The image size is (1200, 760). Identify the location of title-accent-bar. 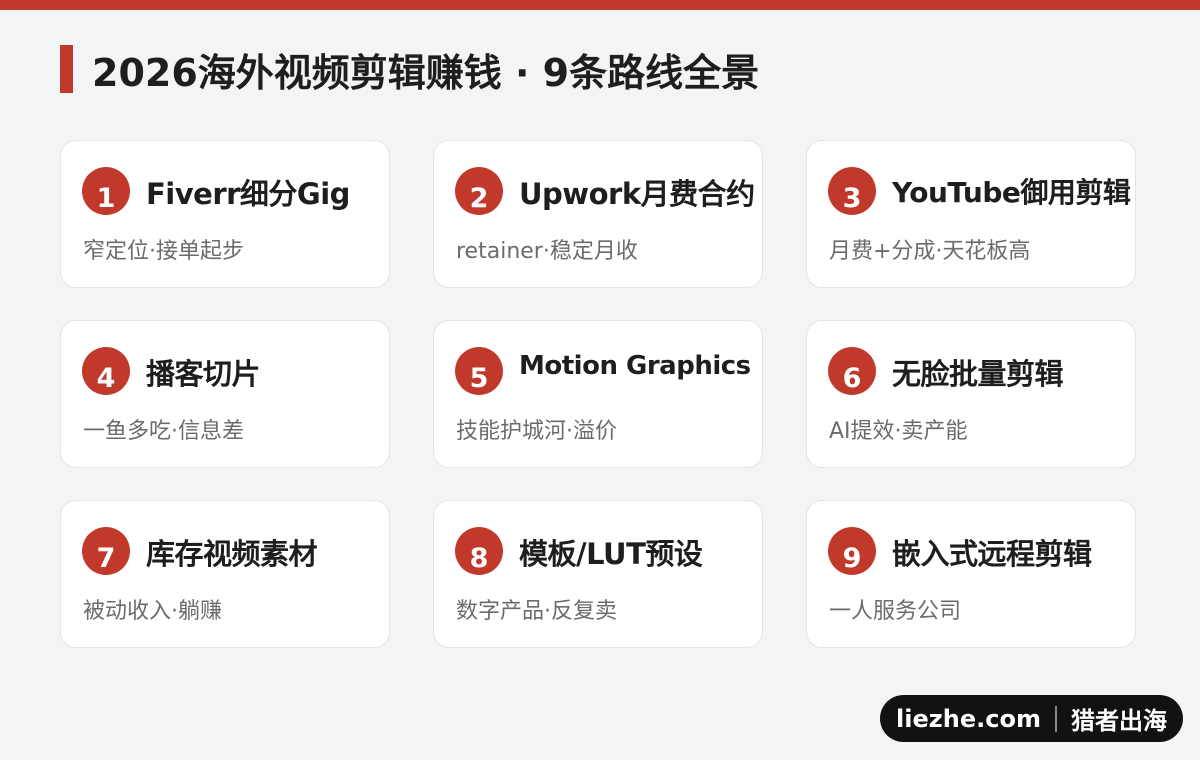
(66, 69).